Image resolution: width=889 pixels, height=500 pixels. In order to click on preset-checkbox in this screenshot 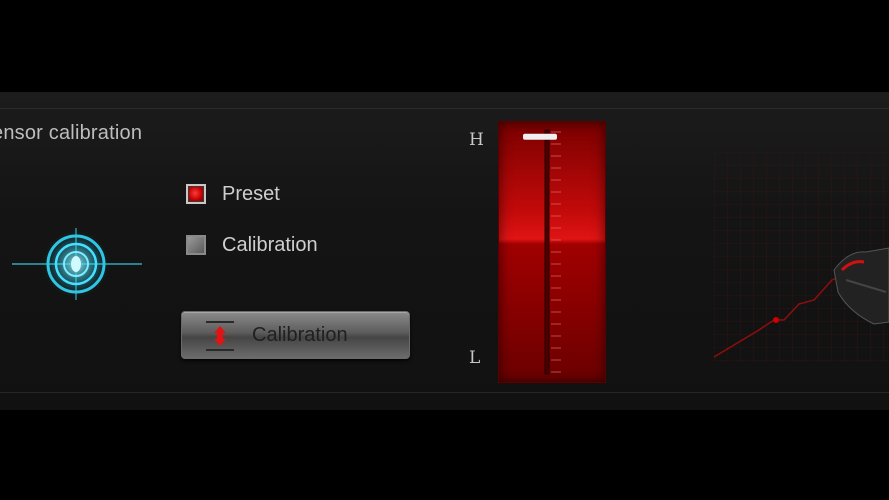, I will do `click(196, 194)`.